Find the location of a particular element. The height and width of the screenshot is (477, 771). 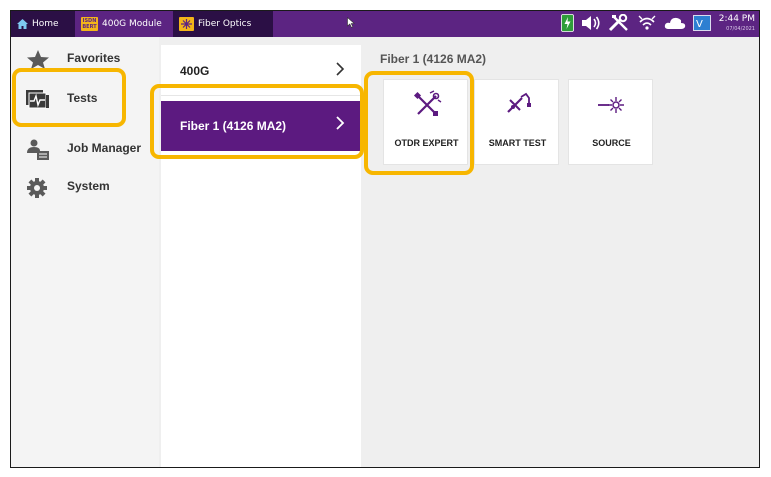

otdr-expert-highlight-callout is located at coordinates (419, 123).